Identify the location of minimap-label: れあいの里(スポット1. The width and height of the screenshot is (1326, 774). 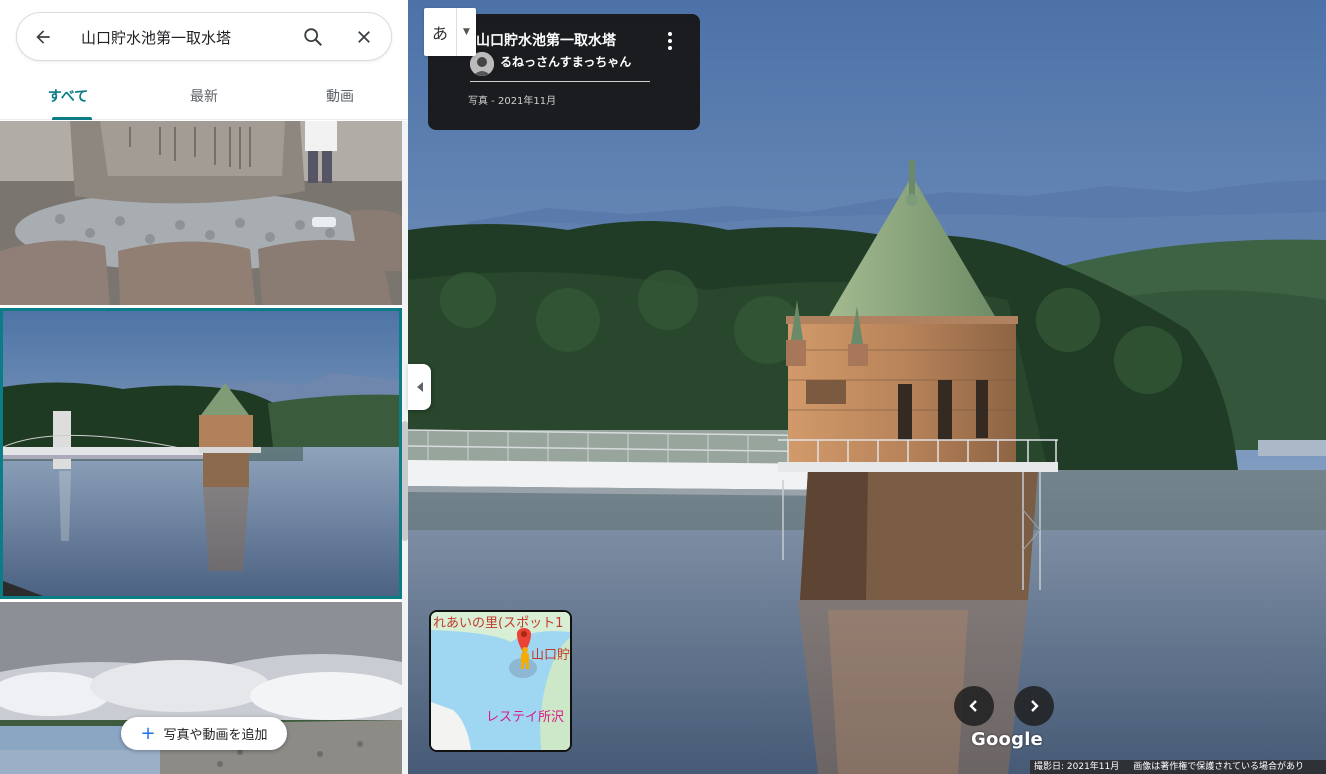
(498, 623).